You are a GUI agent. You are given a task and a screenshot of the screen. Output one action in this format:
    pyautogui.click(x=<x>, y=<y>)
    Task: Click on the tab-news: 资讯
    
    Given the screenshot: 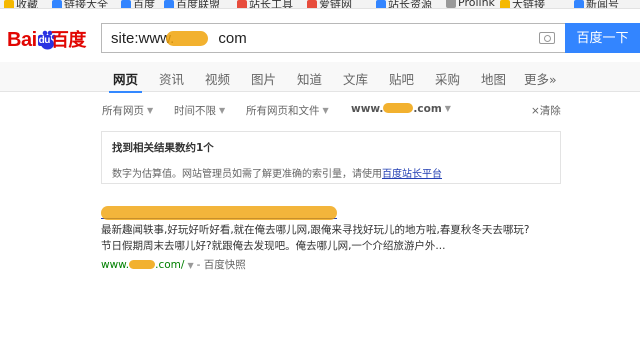 What is the action you would take?
    pyautogui.click(x=171, y=78)
    